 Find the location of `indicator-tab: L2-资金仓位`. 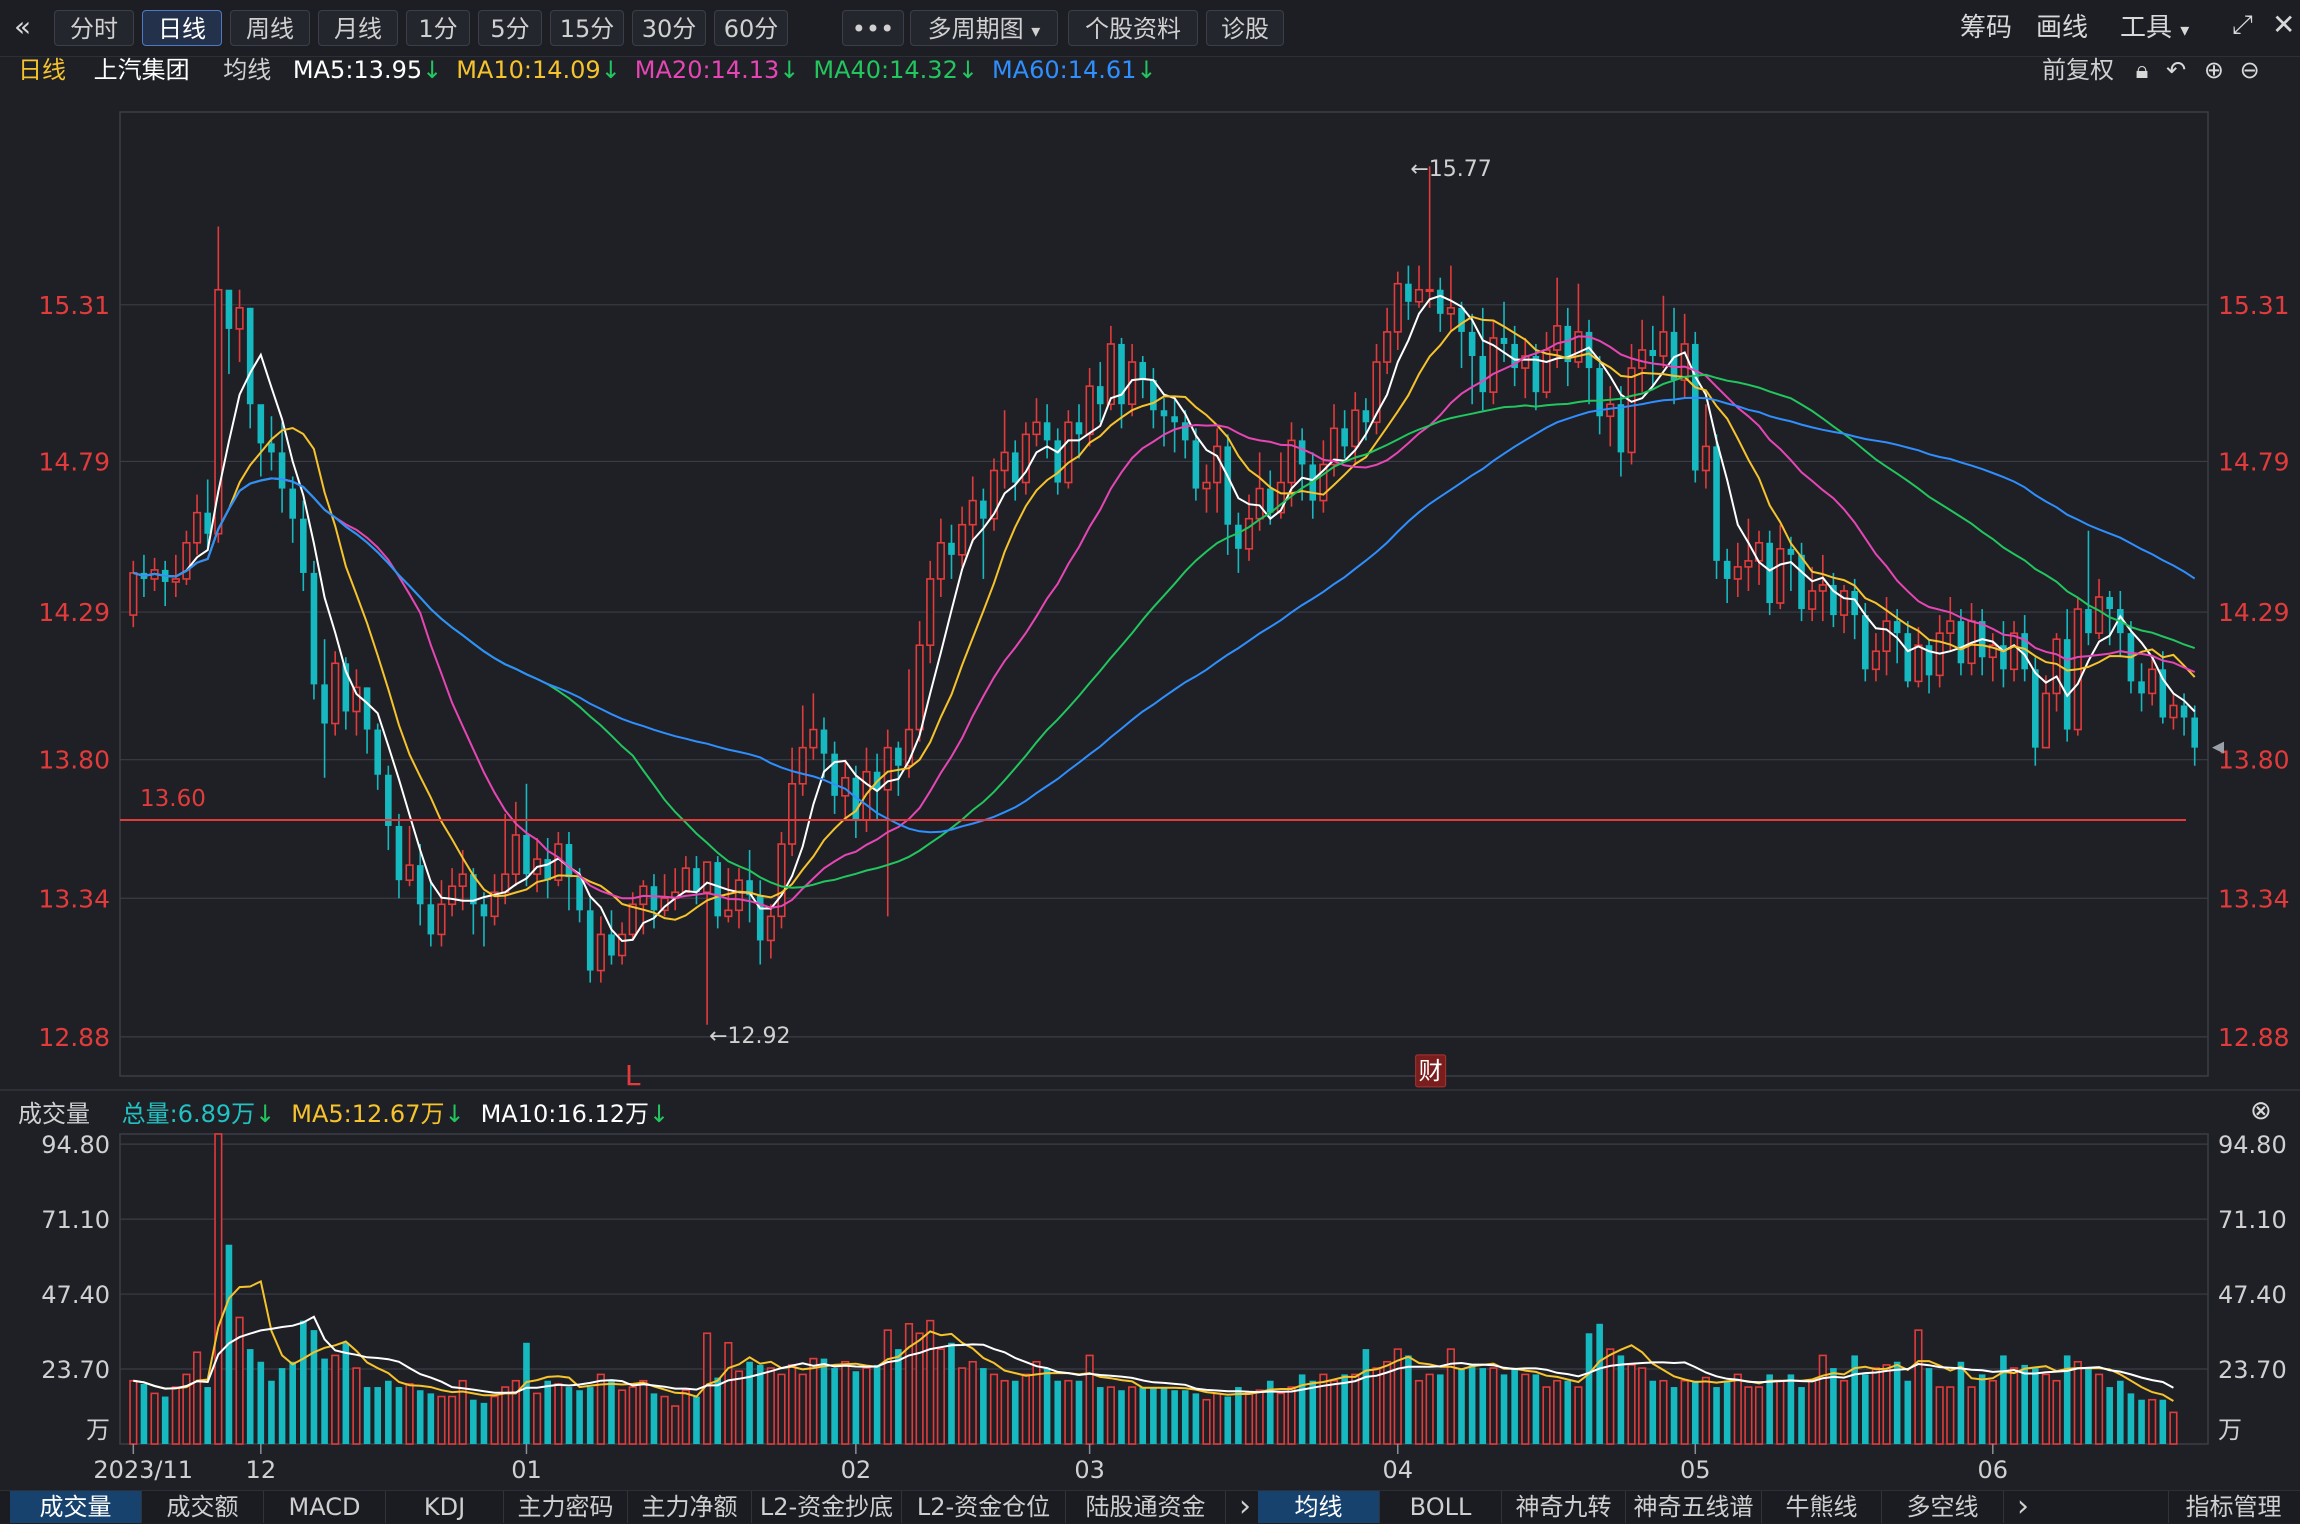

indicator-tab: L2-资金仓位 is located at coordinates (984, 1507).